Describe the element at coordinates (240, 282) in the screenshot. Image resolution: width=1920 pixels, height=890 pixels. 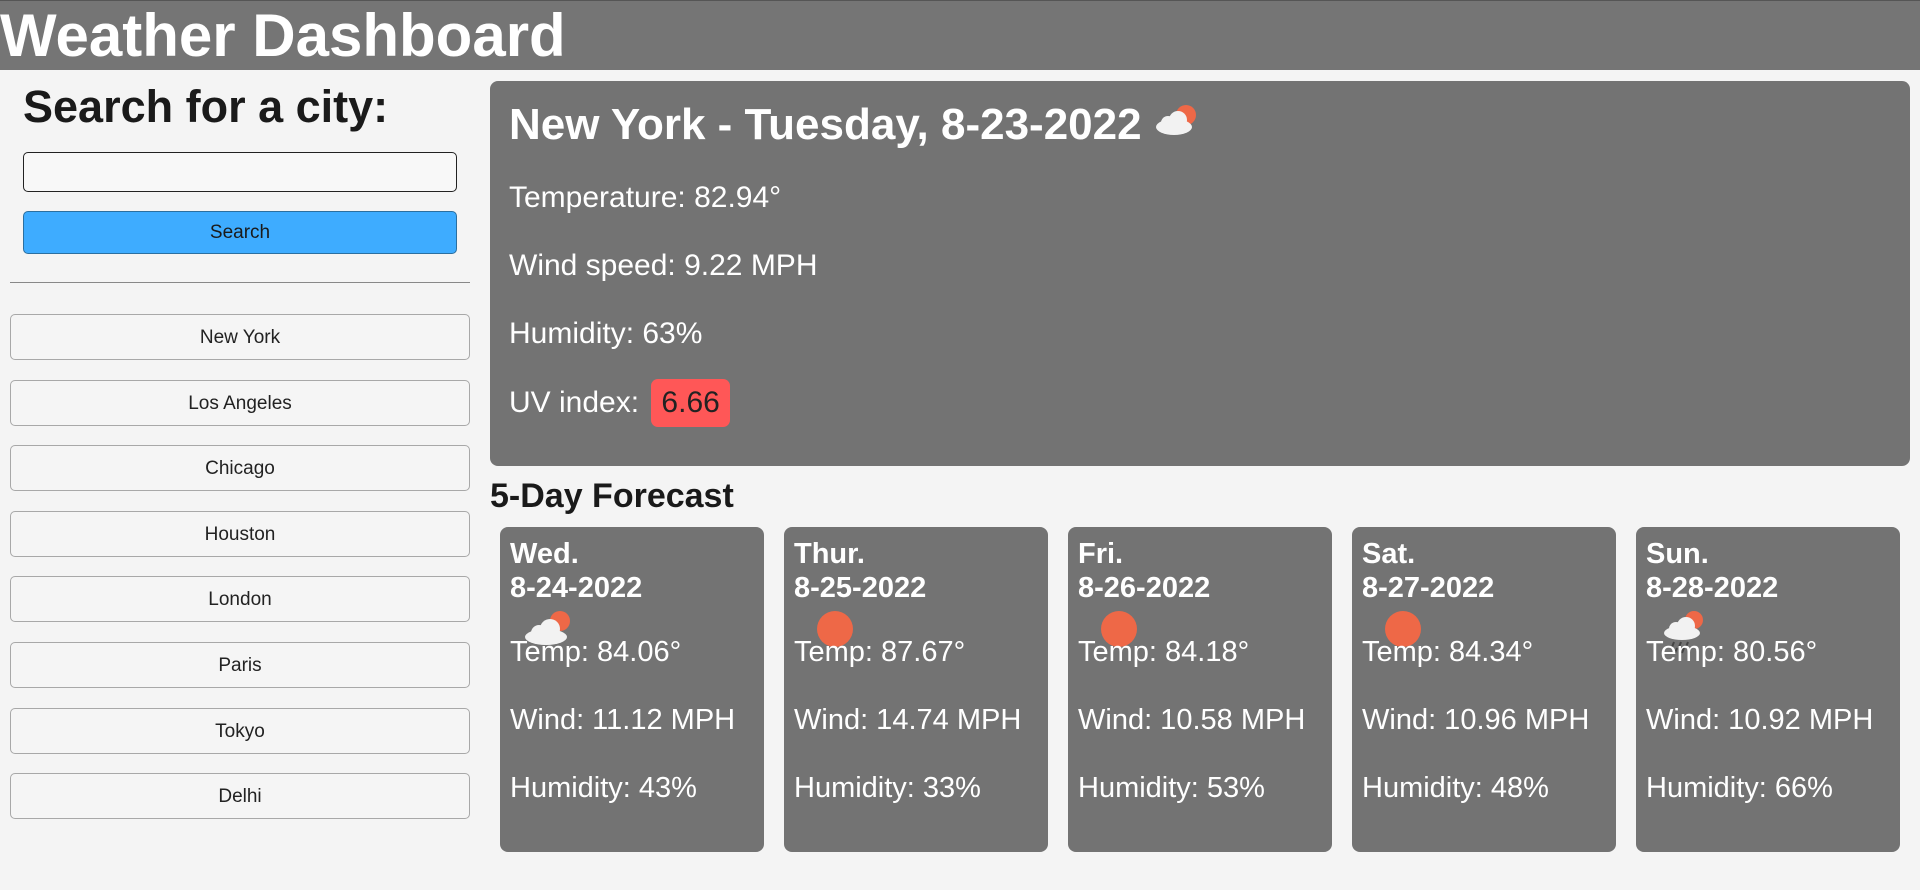
I see `sidebar-divider` at that location.